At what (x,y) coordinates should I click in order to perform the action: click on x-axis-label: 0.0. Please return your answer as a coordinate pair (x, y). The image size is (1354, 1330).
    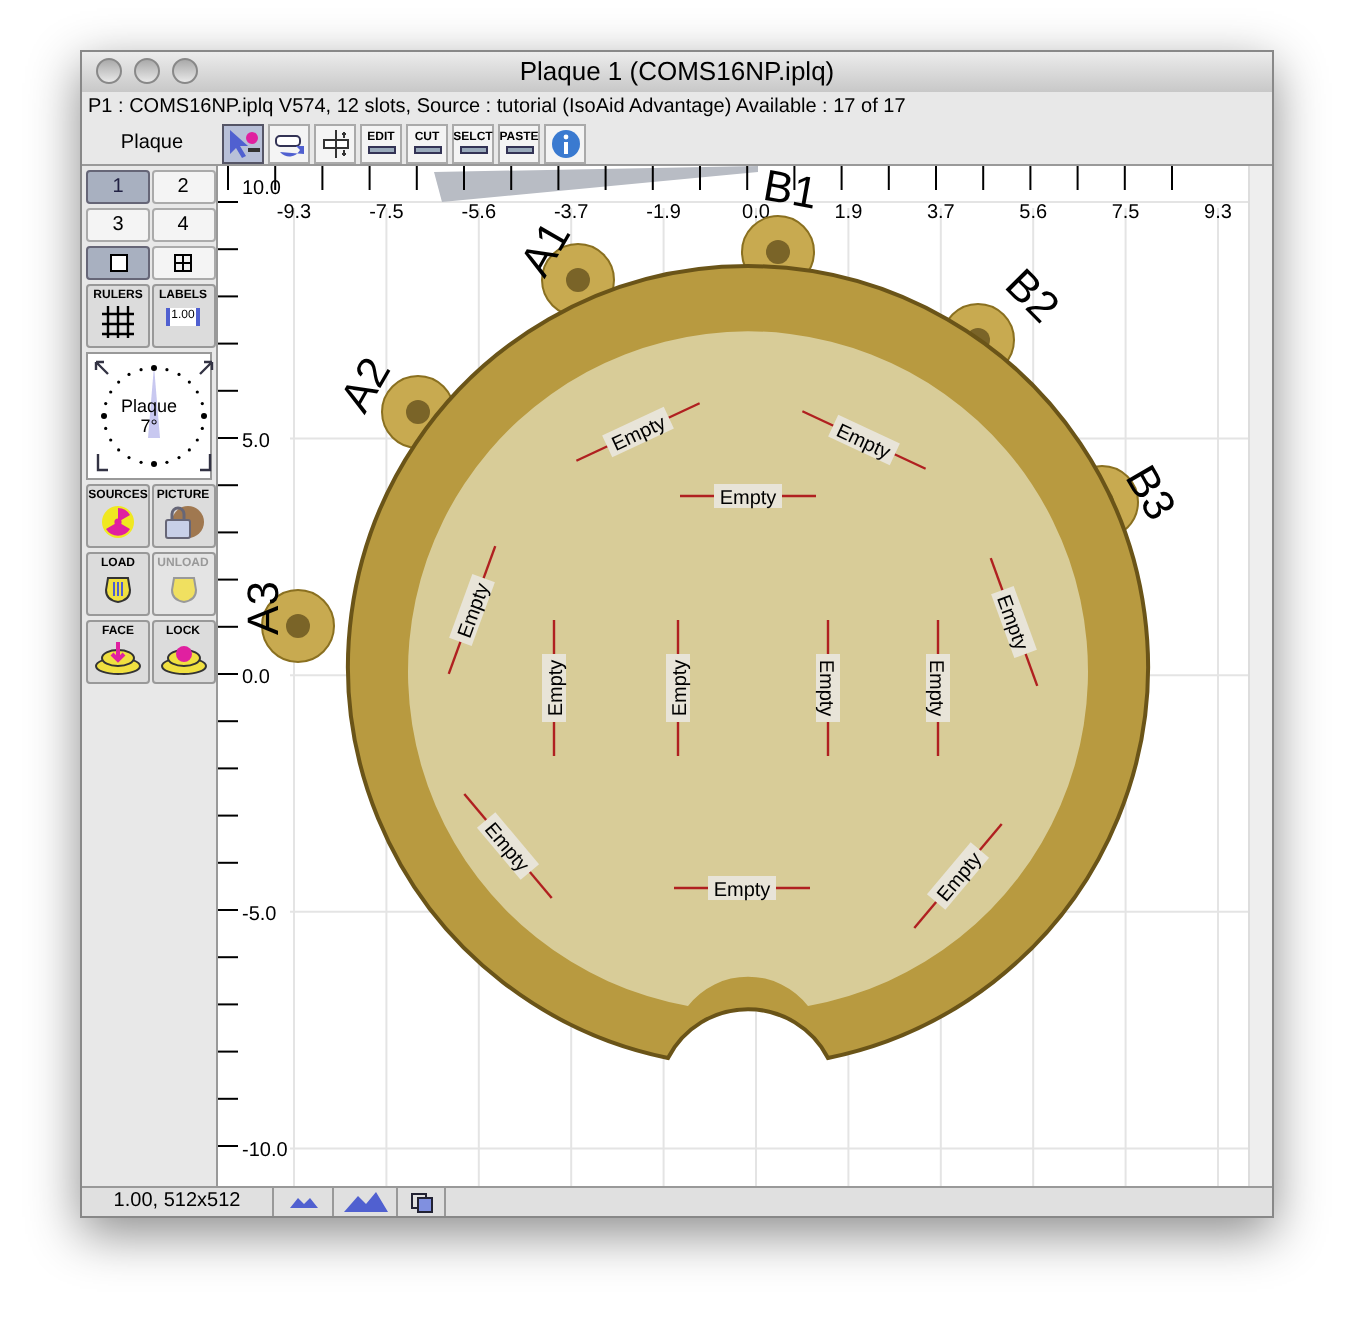
    Looking at the image, I should click on (756, 213).